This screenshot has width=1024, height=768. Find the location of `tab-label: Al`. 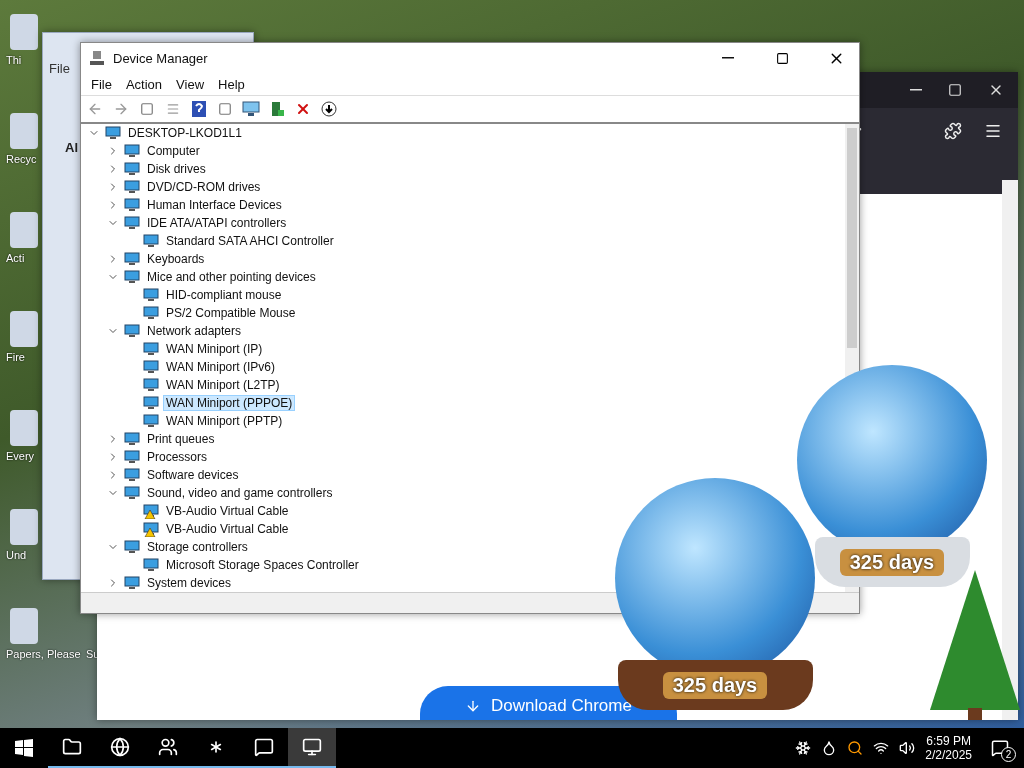

tab-label: Al is located at coordinates (71, 147).